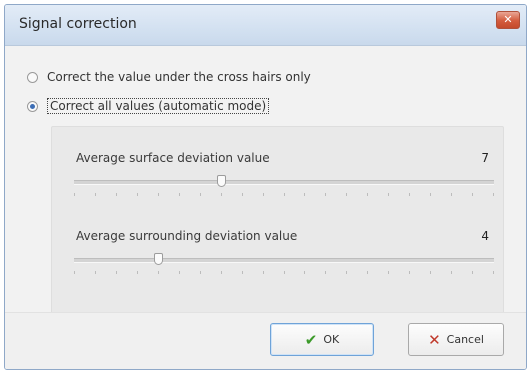 Image resolution: width=531 pixels, height=374 pixels. I want to click on surrounding-deviation-slider, so click(284, 260).